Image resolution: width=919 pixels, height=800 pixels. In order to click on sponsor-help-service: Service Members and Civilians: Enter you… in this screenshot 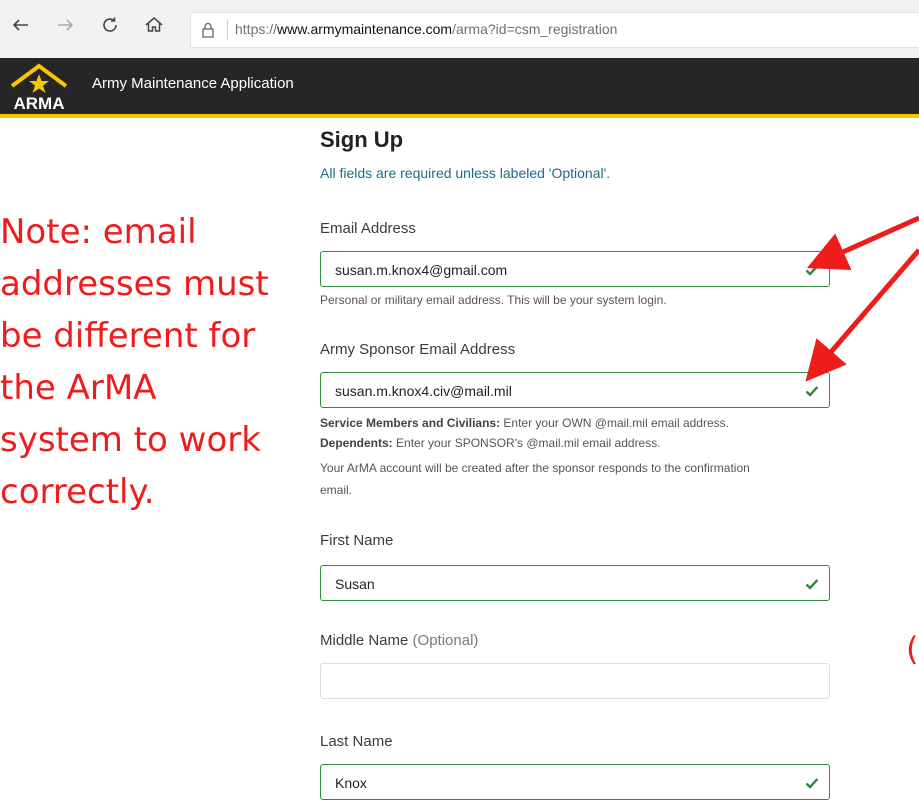, I will do `click(524, 423)`.